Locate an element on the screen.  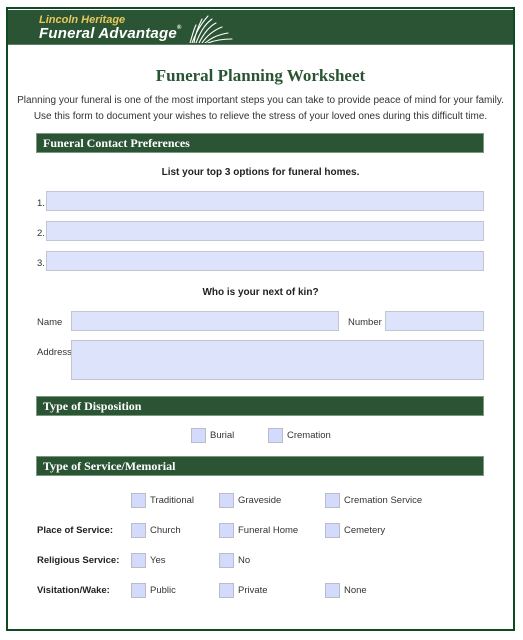
graveside-checkbox is located at coordinates (226, 500).